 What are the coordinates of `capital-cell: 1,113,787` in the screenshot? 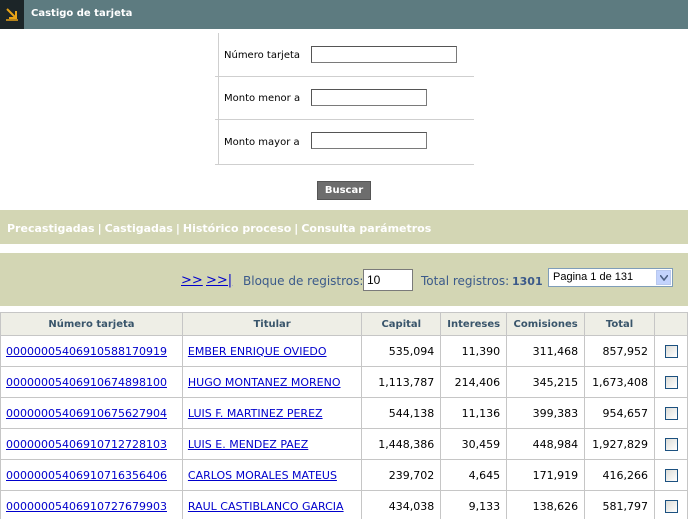 It's located at (401, 382).